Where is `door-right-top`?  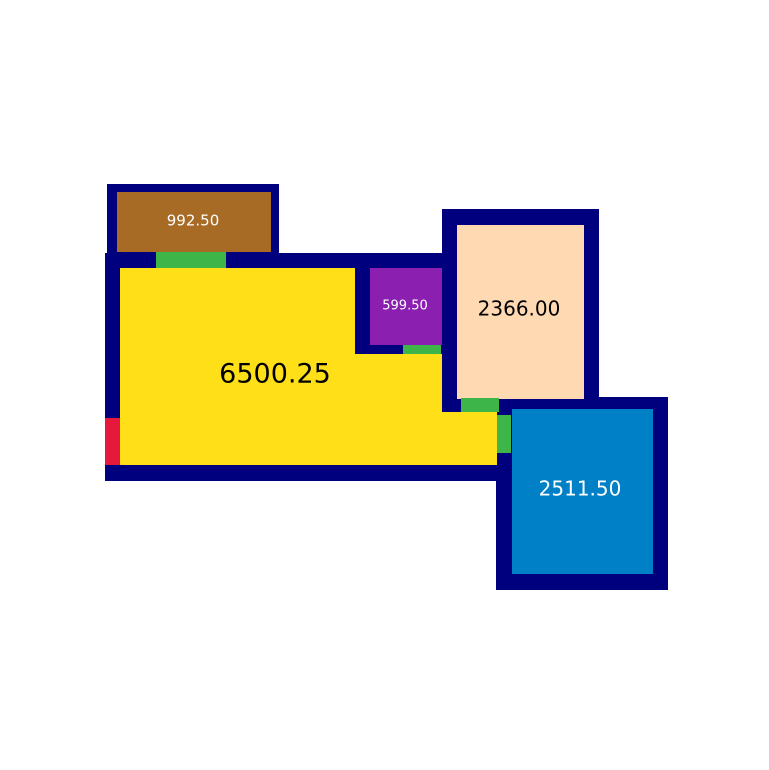 door-right-top is located at coordinates (480, 405).